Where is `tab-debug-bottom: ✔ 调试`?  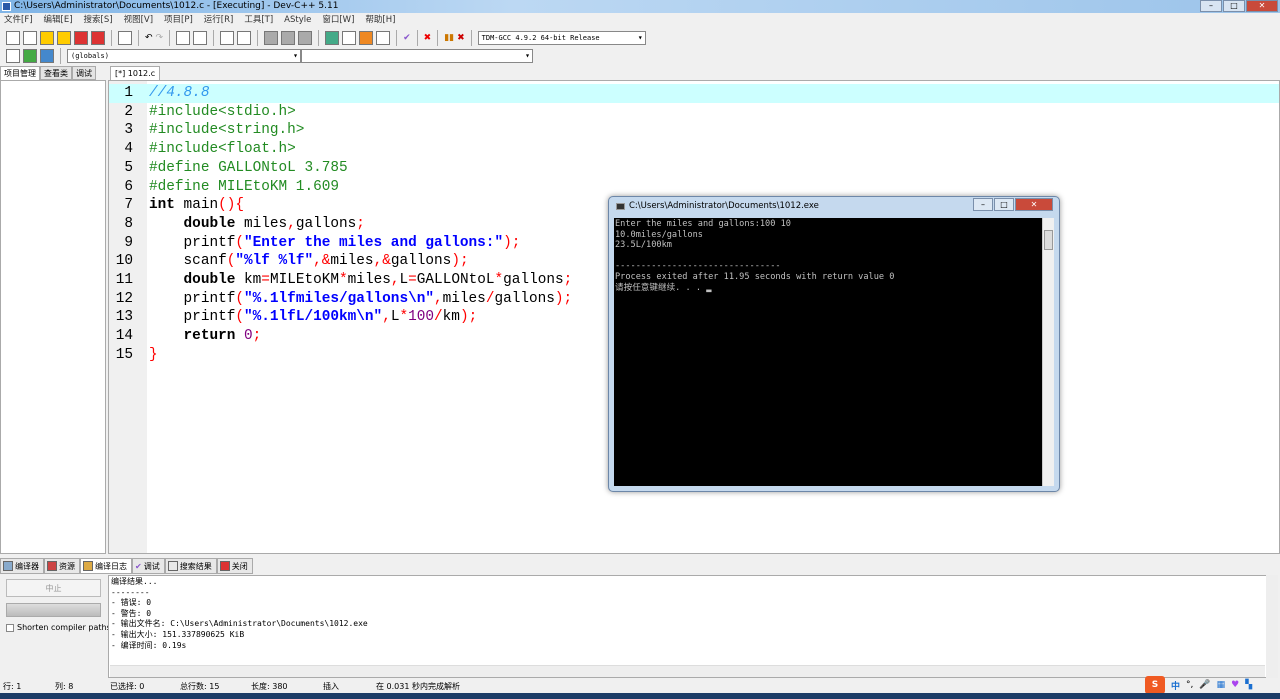 tab-debug-bottom: ✔ 调试 is located at coordinates (148, 566).